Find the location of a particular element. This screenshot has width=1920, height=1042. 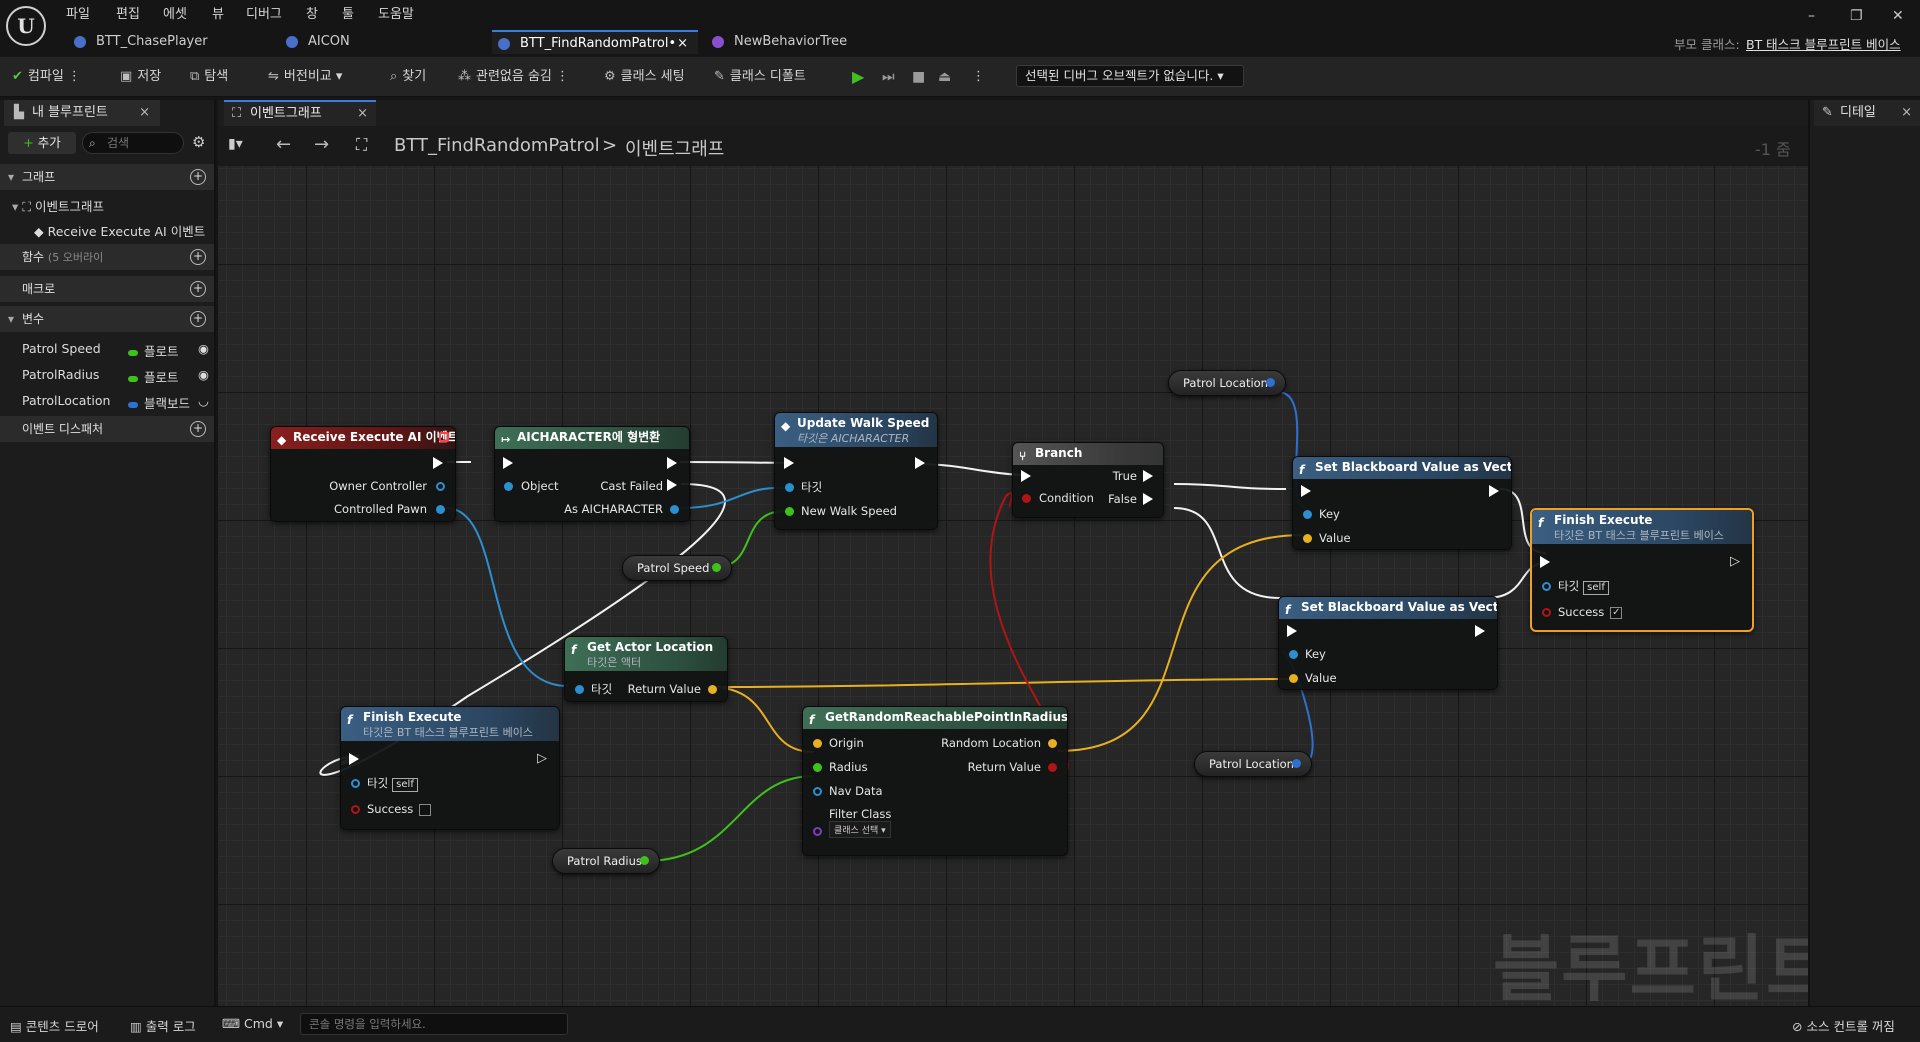

compile-button: ✔ 컴파일 ⋮ is located at coordinates (46, 77).